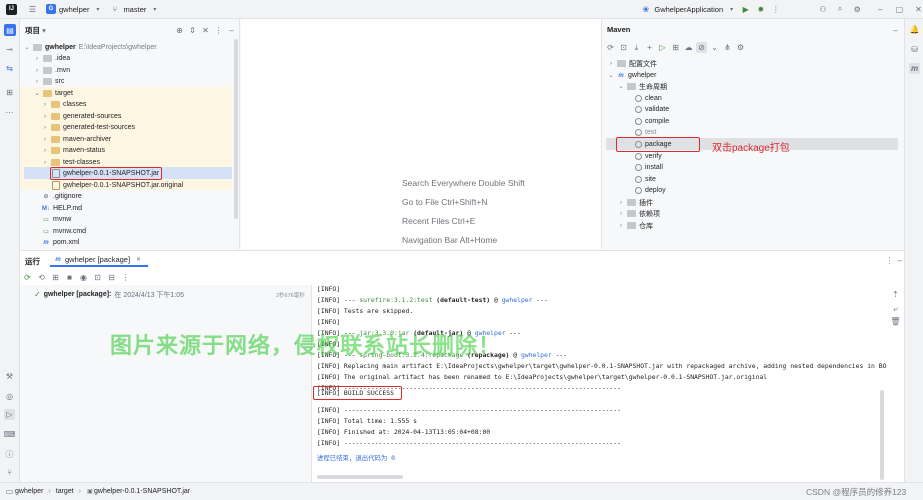  Describe the element at coordinates (73, 150) in the screenshot. I see `tree-item: › maven-status` at that location.